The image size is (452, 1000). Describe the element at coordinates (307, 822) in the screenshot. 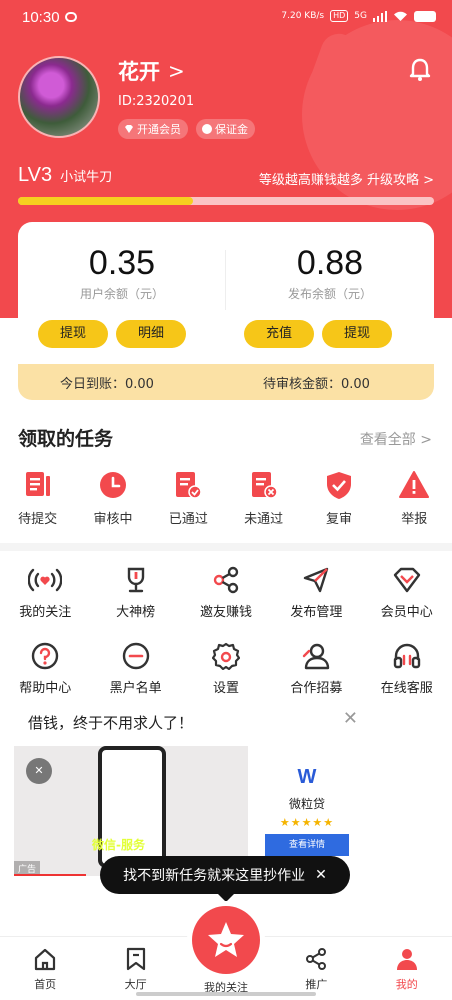

I see `ad-rating-stars: ★★★★★` at that location.